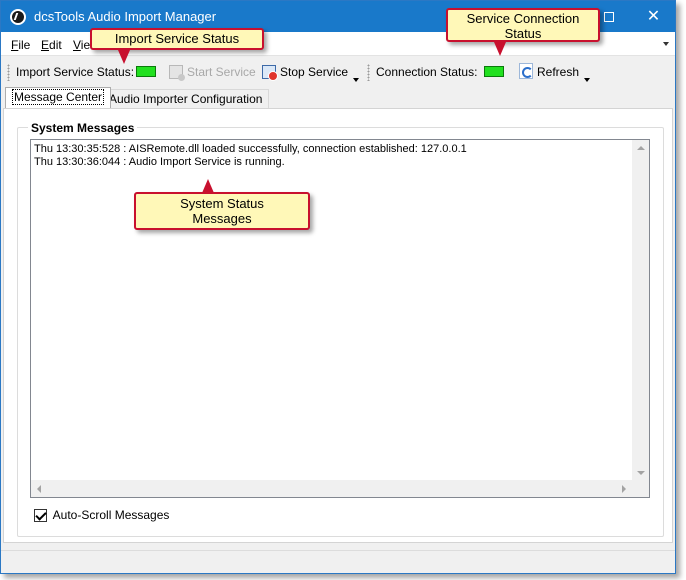  What do you see at coordinates (523, 32) in the screenshot?
I see `callout-service-connection-status: Service Connection Status` at bounding box center [523, 32].